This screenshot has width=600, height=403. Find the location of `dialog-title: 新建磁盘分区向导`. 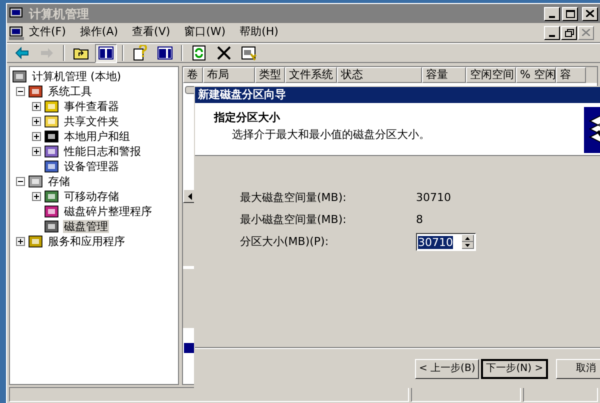

dialog-title: 新建磁盘分区向导 is located at coordinates (242, 95).